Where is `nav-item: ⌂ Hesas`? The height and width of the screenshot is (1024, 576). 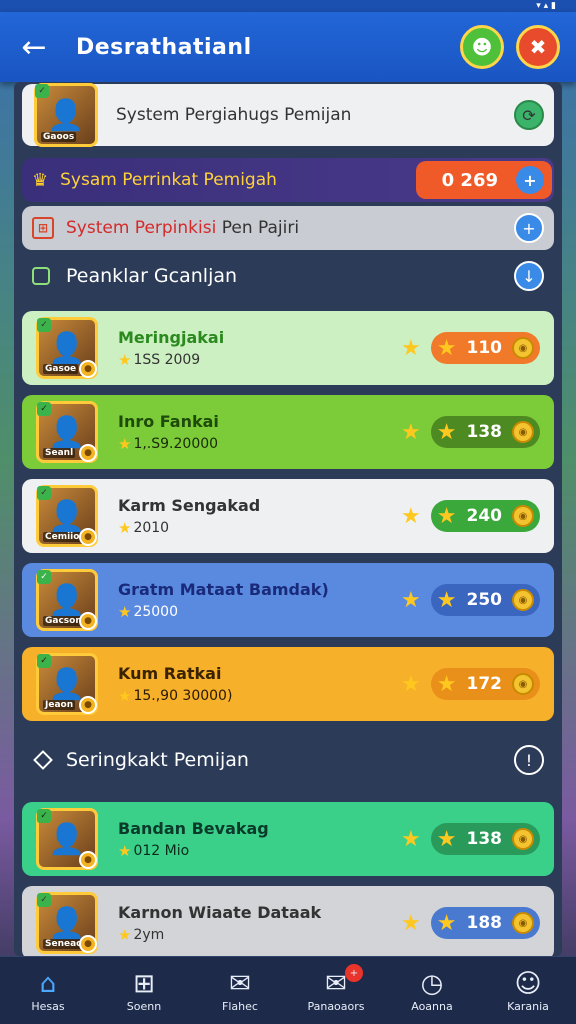 nav-item: ⌂ Hesas is located at coordinates (48, 990).